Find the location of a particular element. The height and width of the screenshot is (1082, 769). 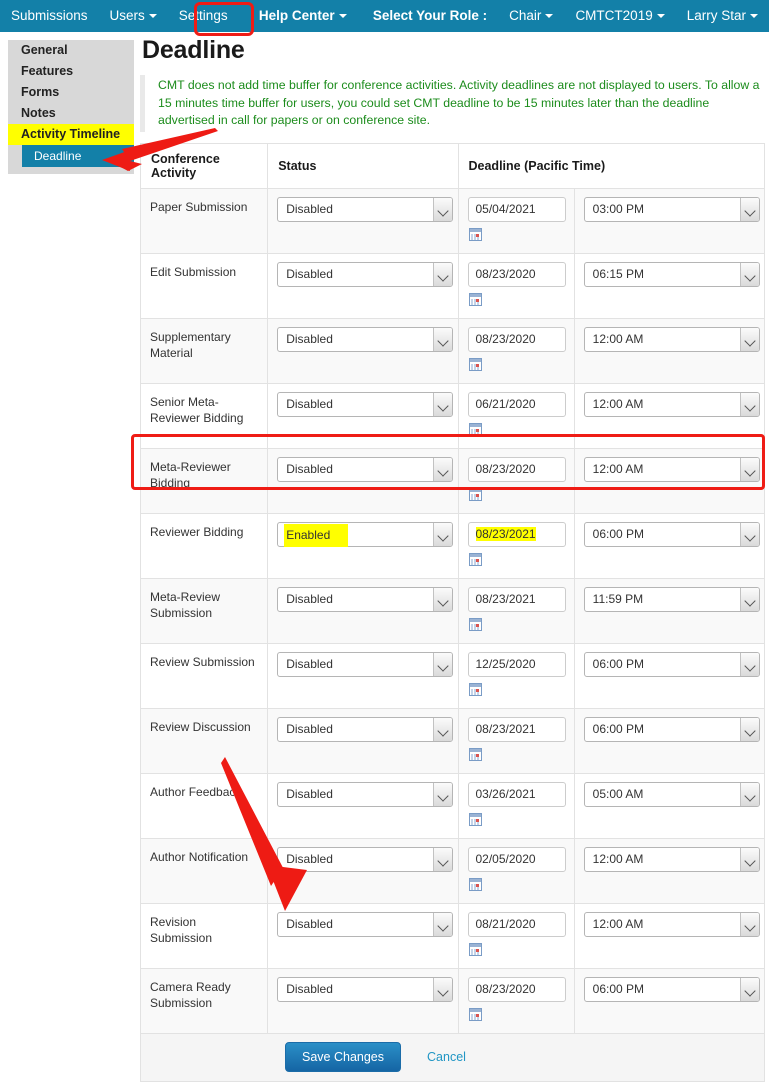

deadline-date-input: 03/26/2021 is located at coordinates (516, 794).